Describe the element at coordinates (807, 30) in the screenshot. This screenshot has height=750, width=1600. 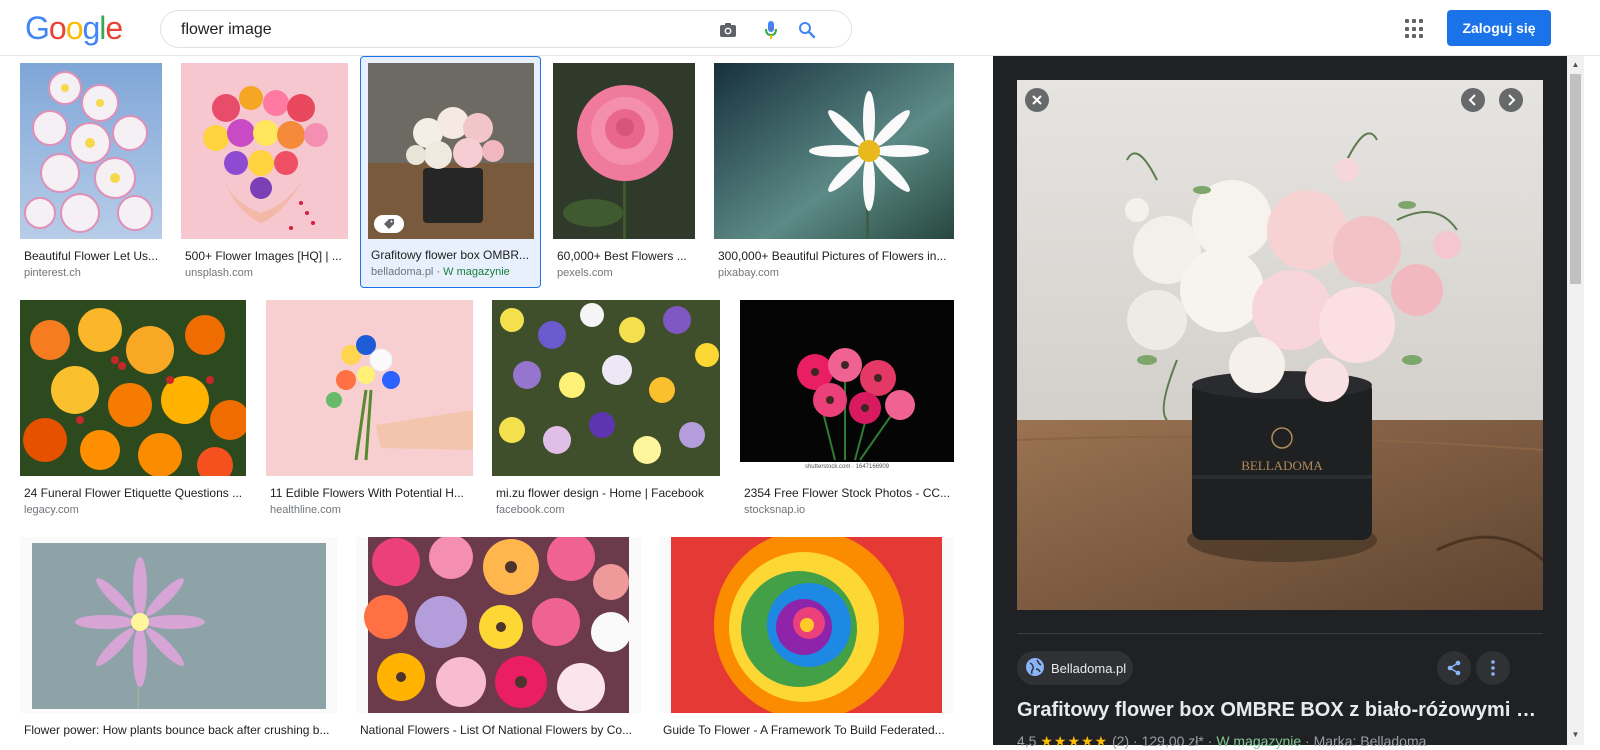
I see `search-icon` at that location.